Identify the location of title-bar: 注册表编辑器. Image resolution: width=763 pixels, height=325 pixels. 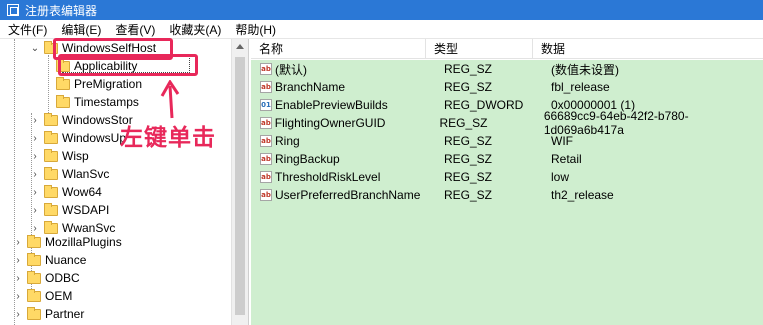
(381, 10).